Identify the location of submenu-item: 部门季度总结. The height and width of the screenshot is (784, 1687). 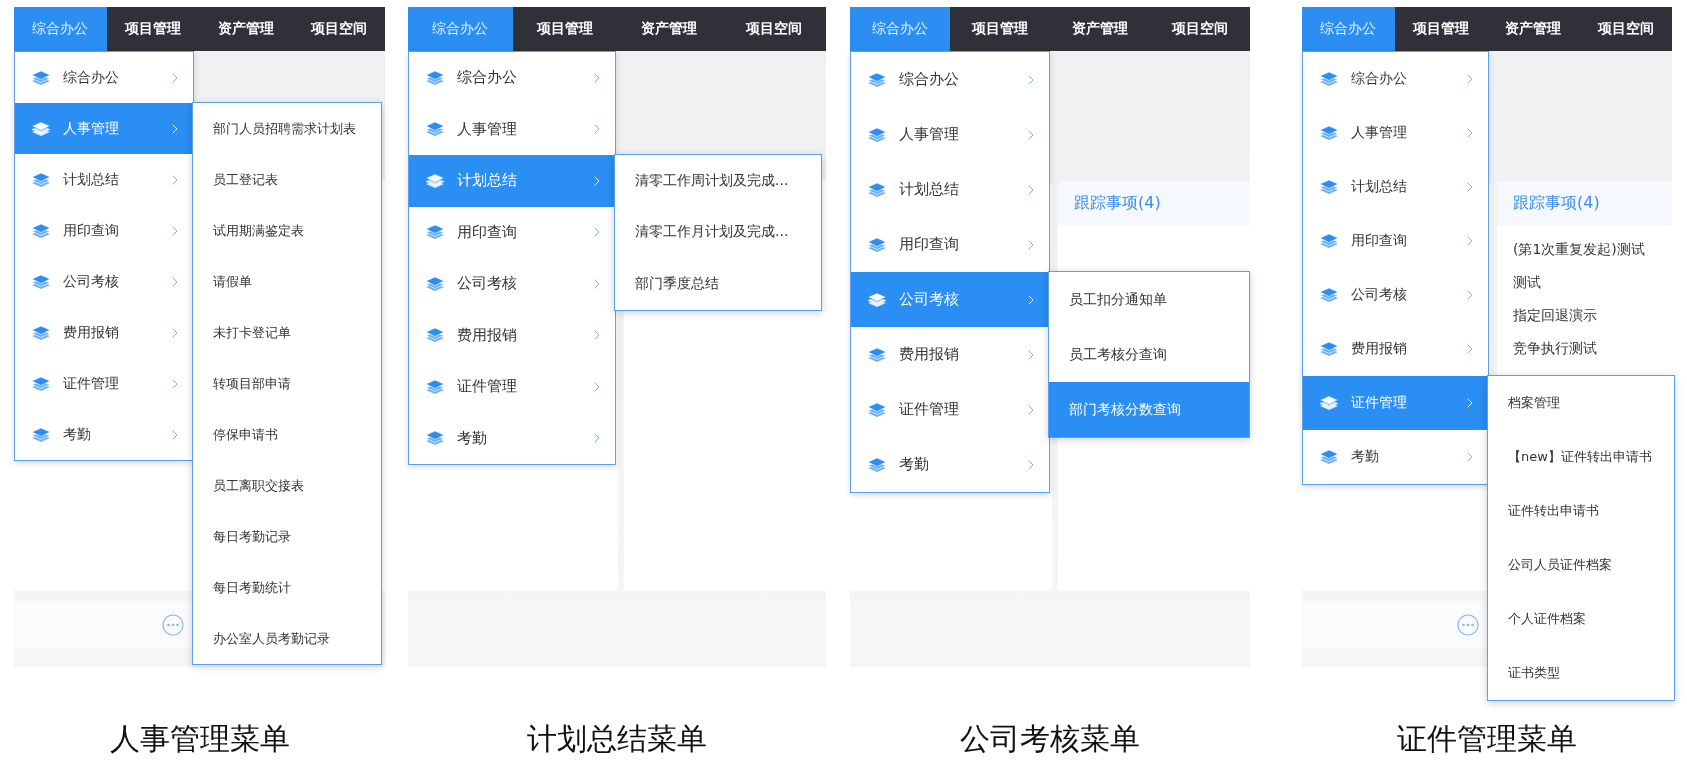
(718, 284).